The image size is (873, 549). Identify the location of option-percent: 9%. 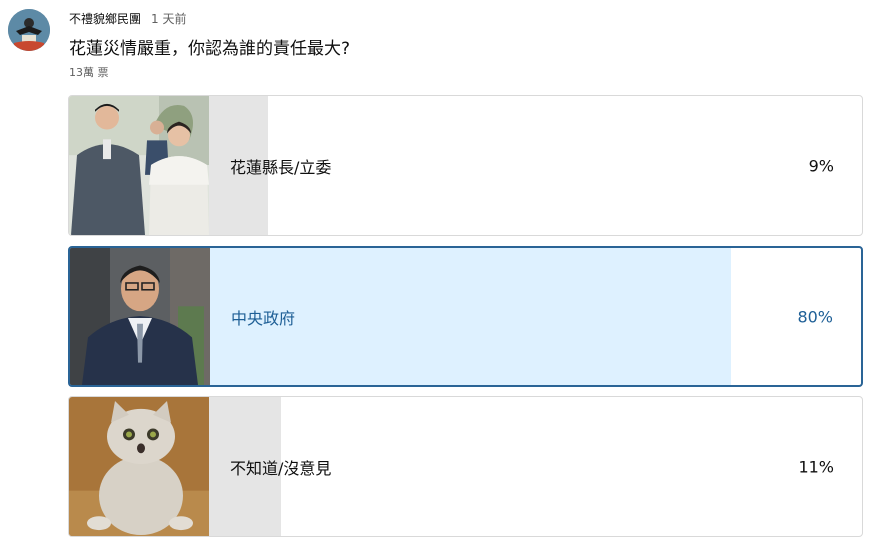
(821, 165).